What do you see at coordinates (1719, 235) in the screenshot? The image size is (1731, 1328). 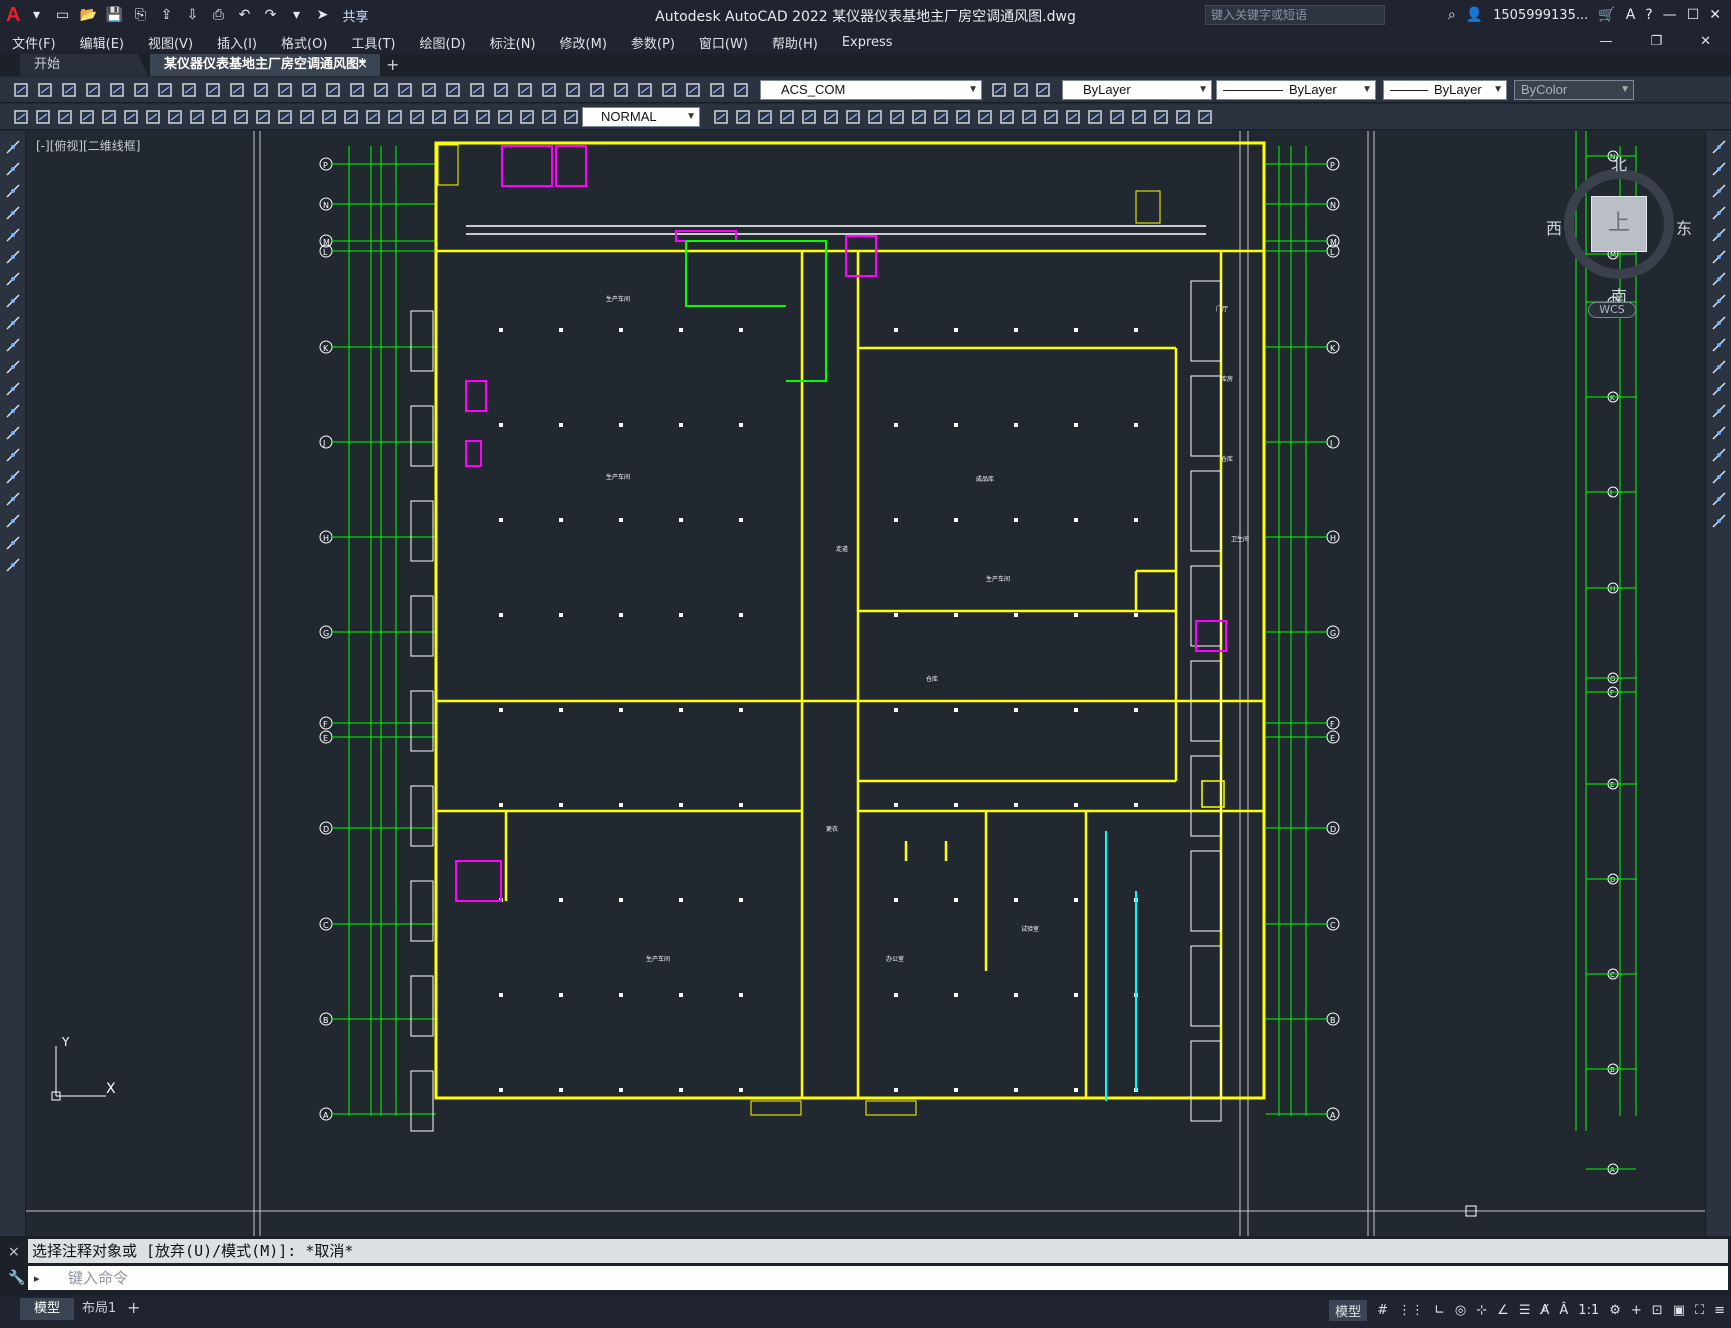 I see `right-tool-5-icon` at bounding box center [1719, 235].